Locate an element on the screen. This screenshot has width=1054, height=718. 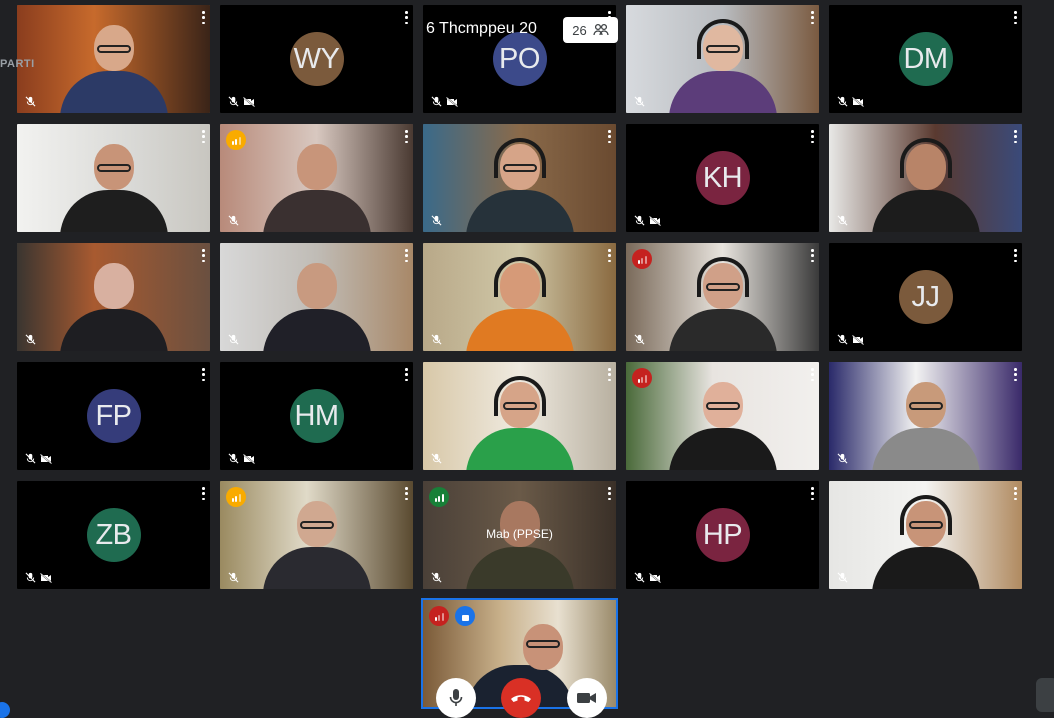
camera-icon is located at coordinates (586, 698).